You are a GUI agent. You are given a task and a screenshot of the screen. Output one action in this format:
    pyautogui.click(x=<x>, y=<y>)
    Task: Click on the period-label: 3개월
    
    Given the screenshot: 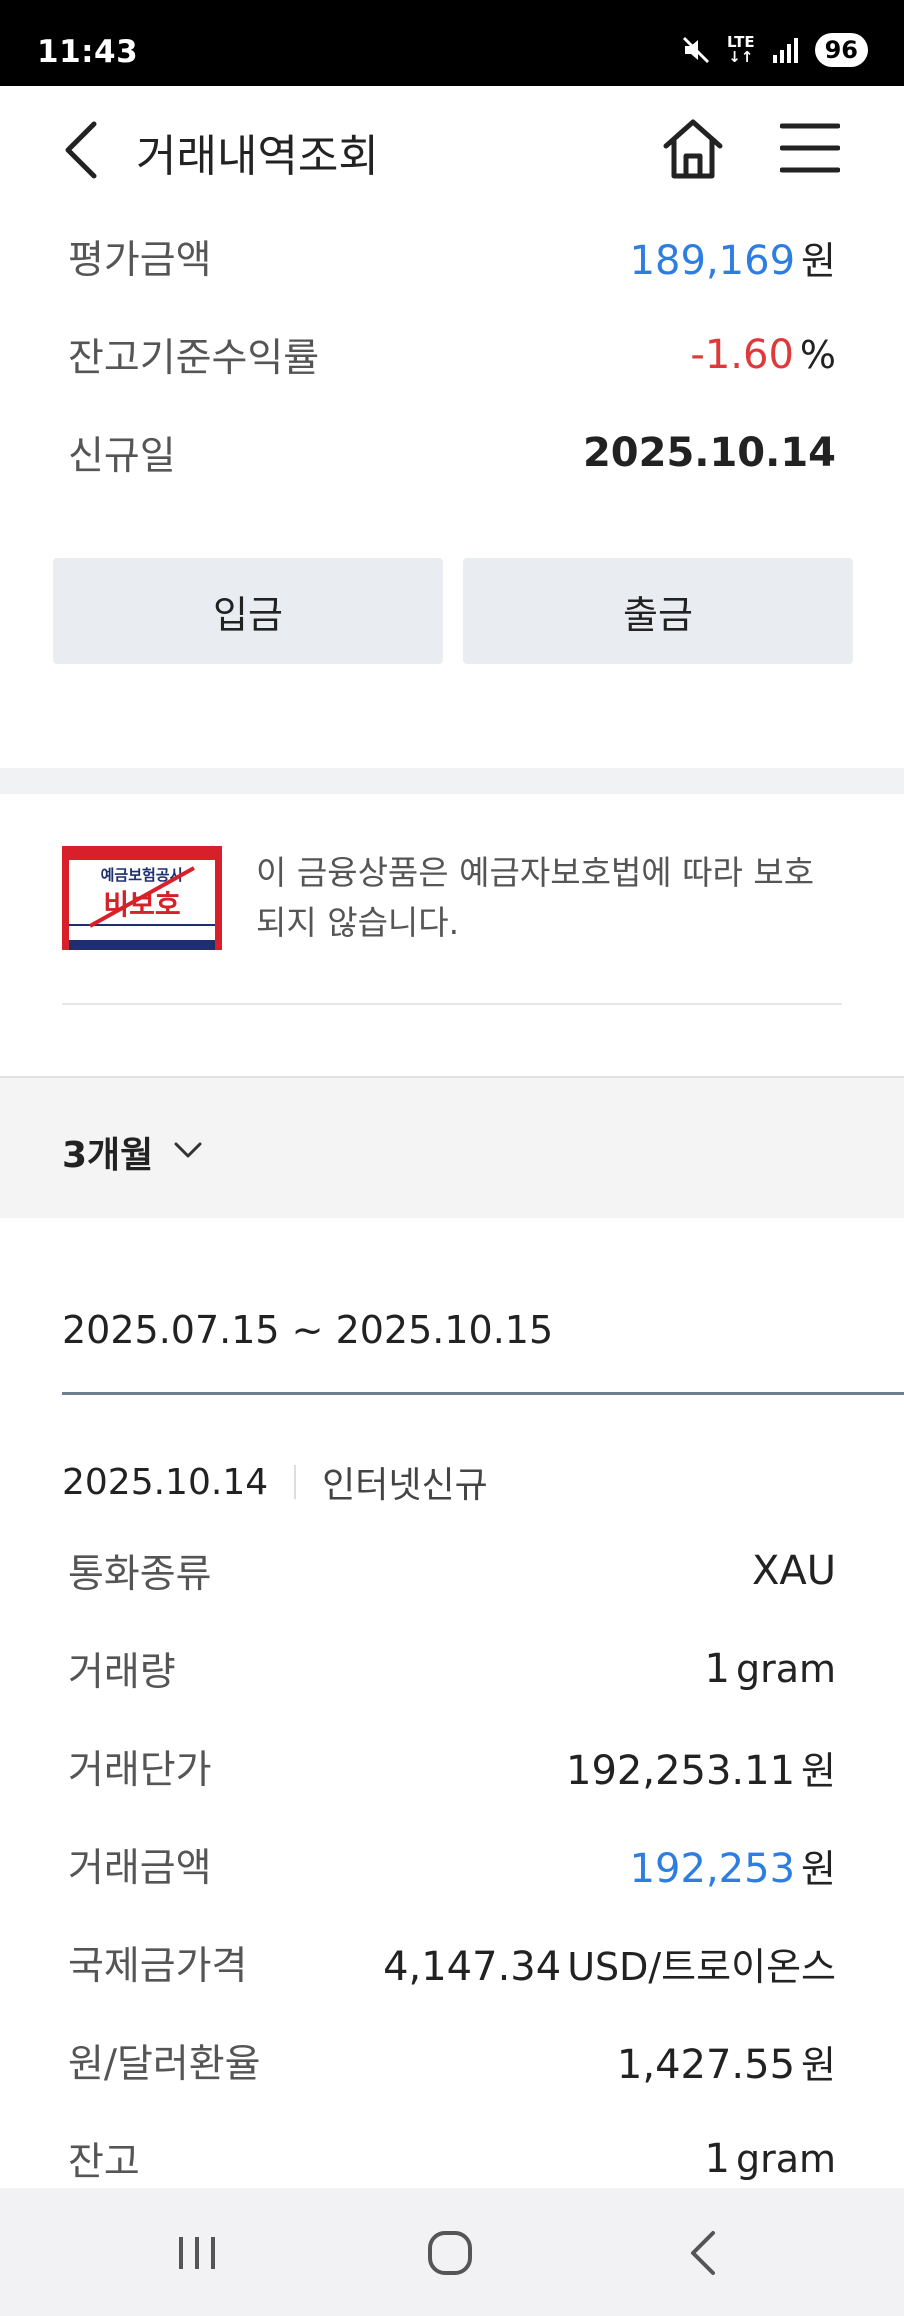 What is the action you would take?
    pyautogui.click(x=107, y=1152)
    